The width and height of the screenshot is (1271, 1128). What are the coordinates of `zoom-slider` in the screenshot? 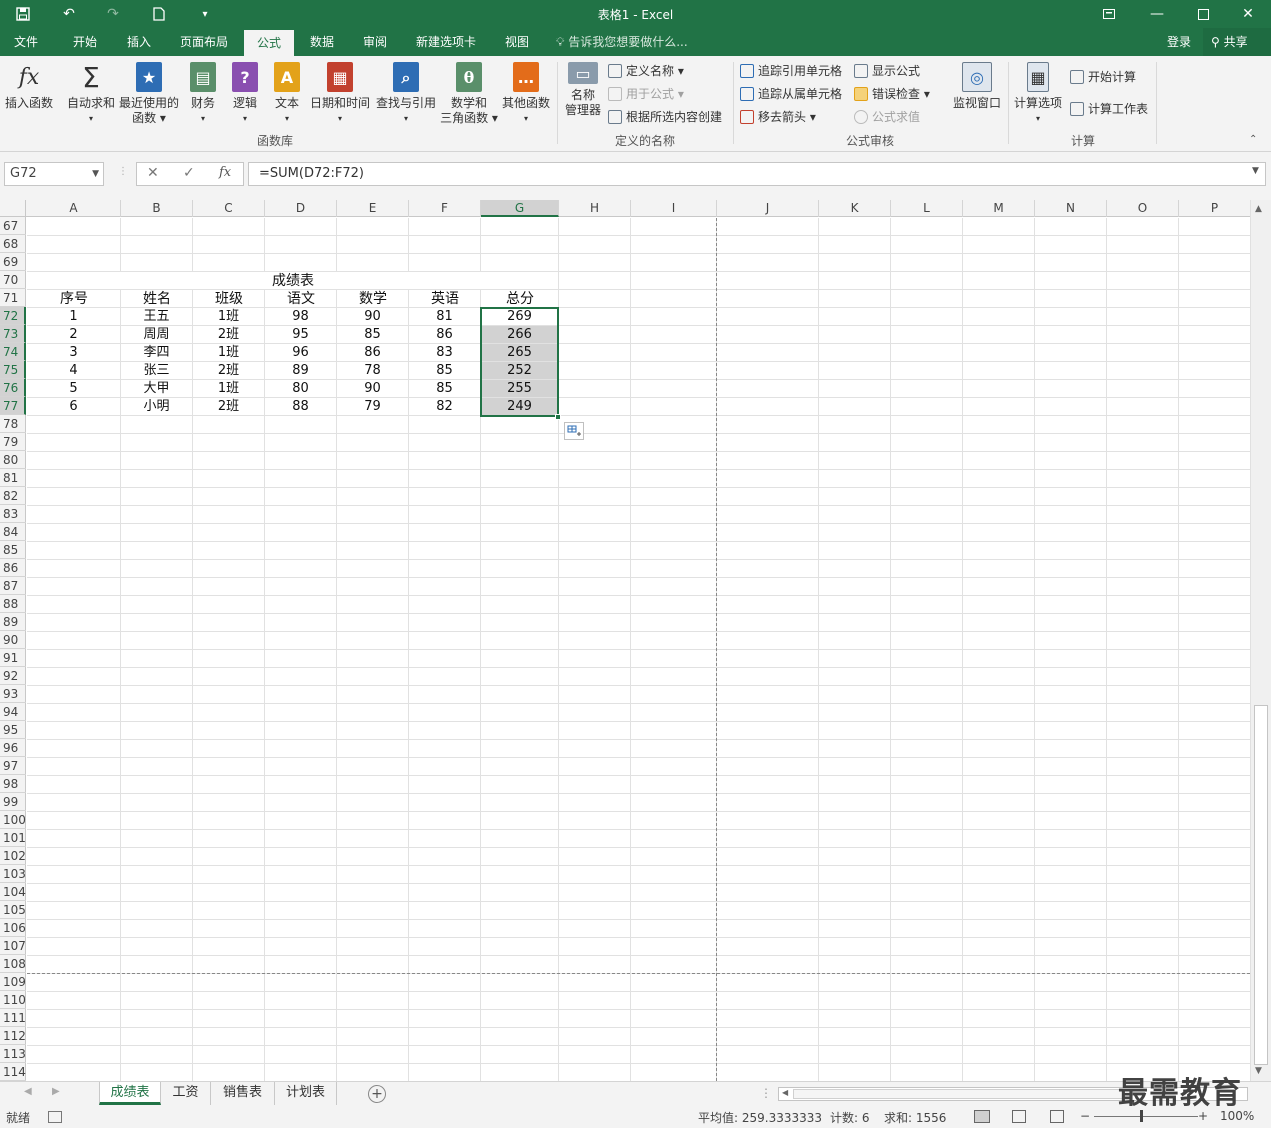 It's located at (1146, 1116).